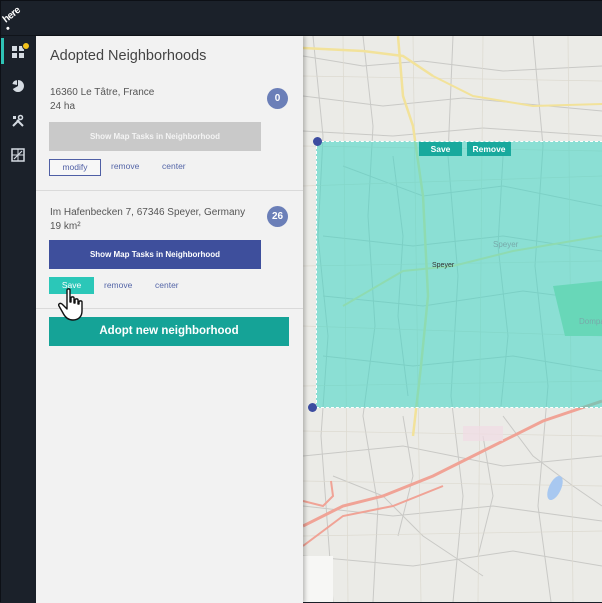  I want to click on selection-handle-top, so click(317, 141).